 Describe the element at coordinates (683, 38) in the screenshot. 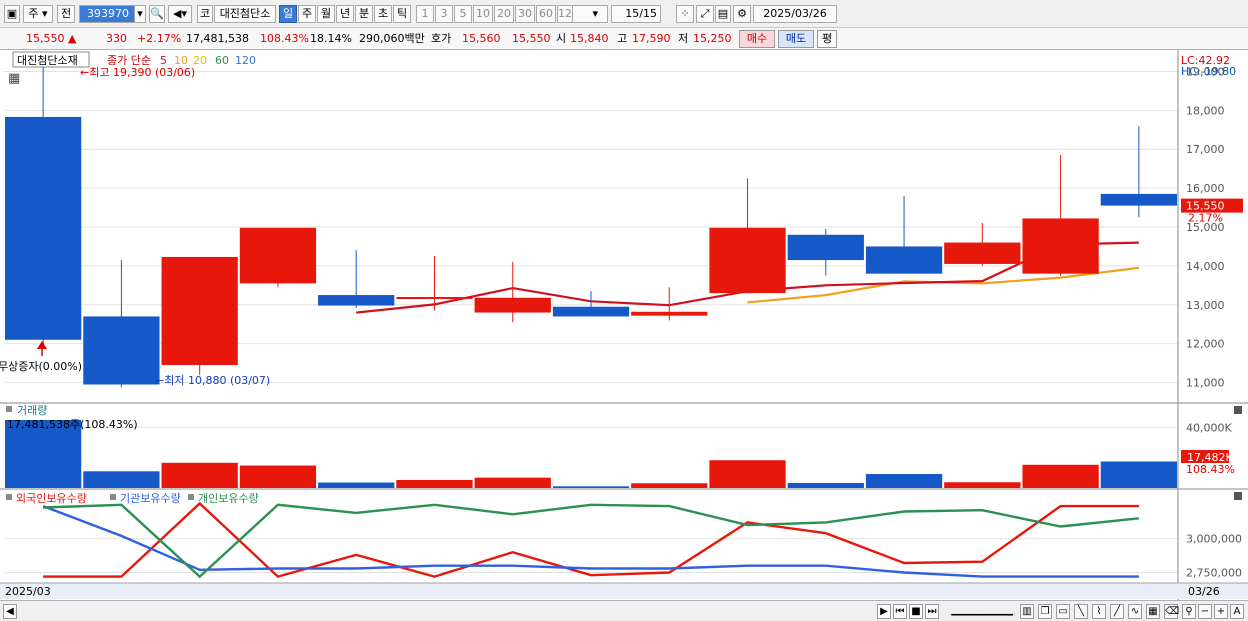

I see `low-label: 저` at that location.